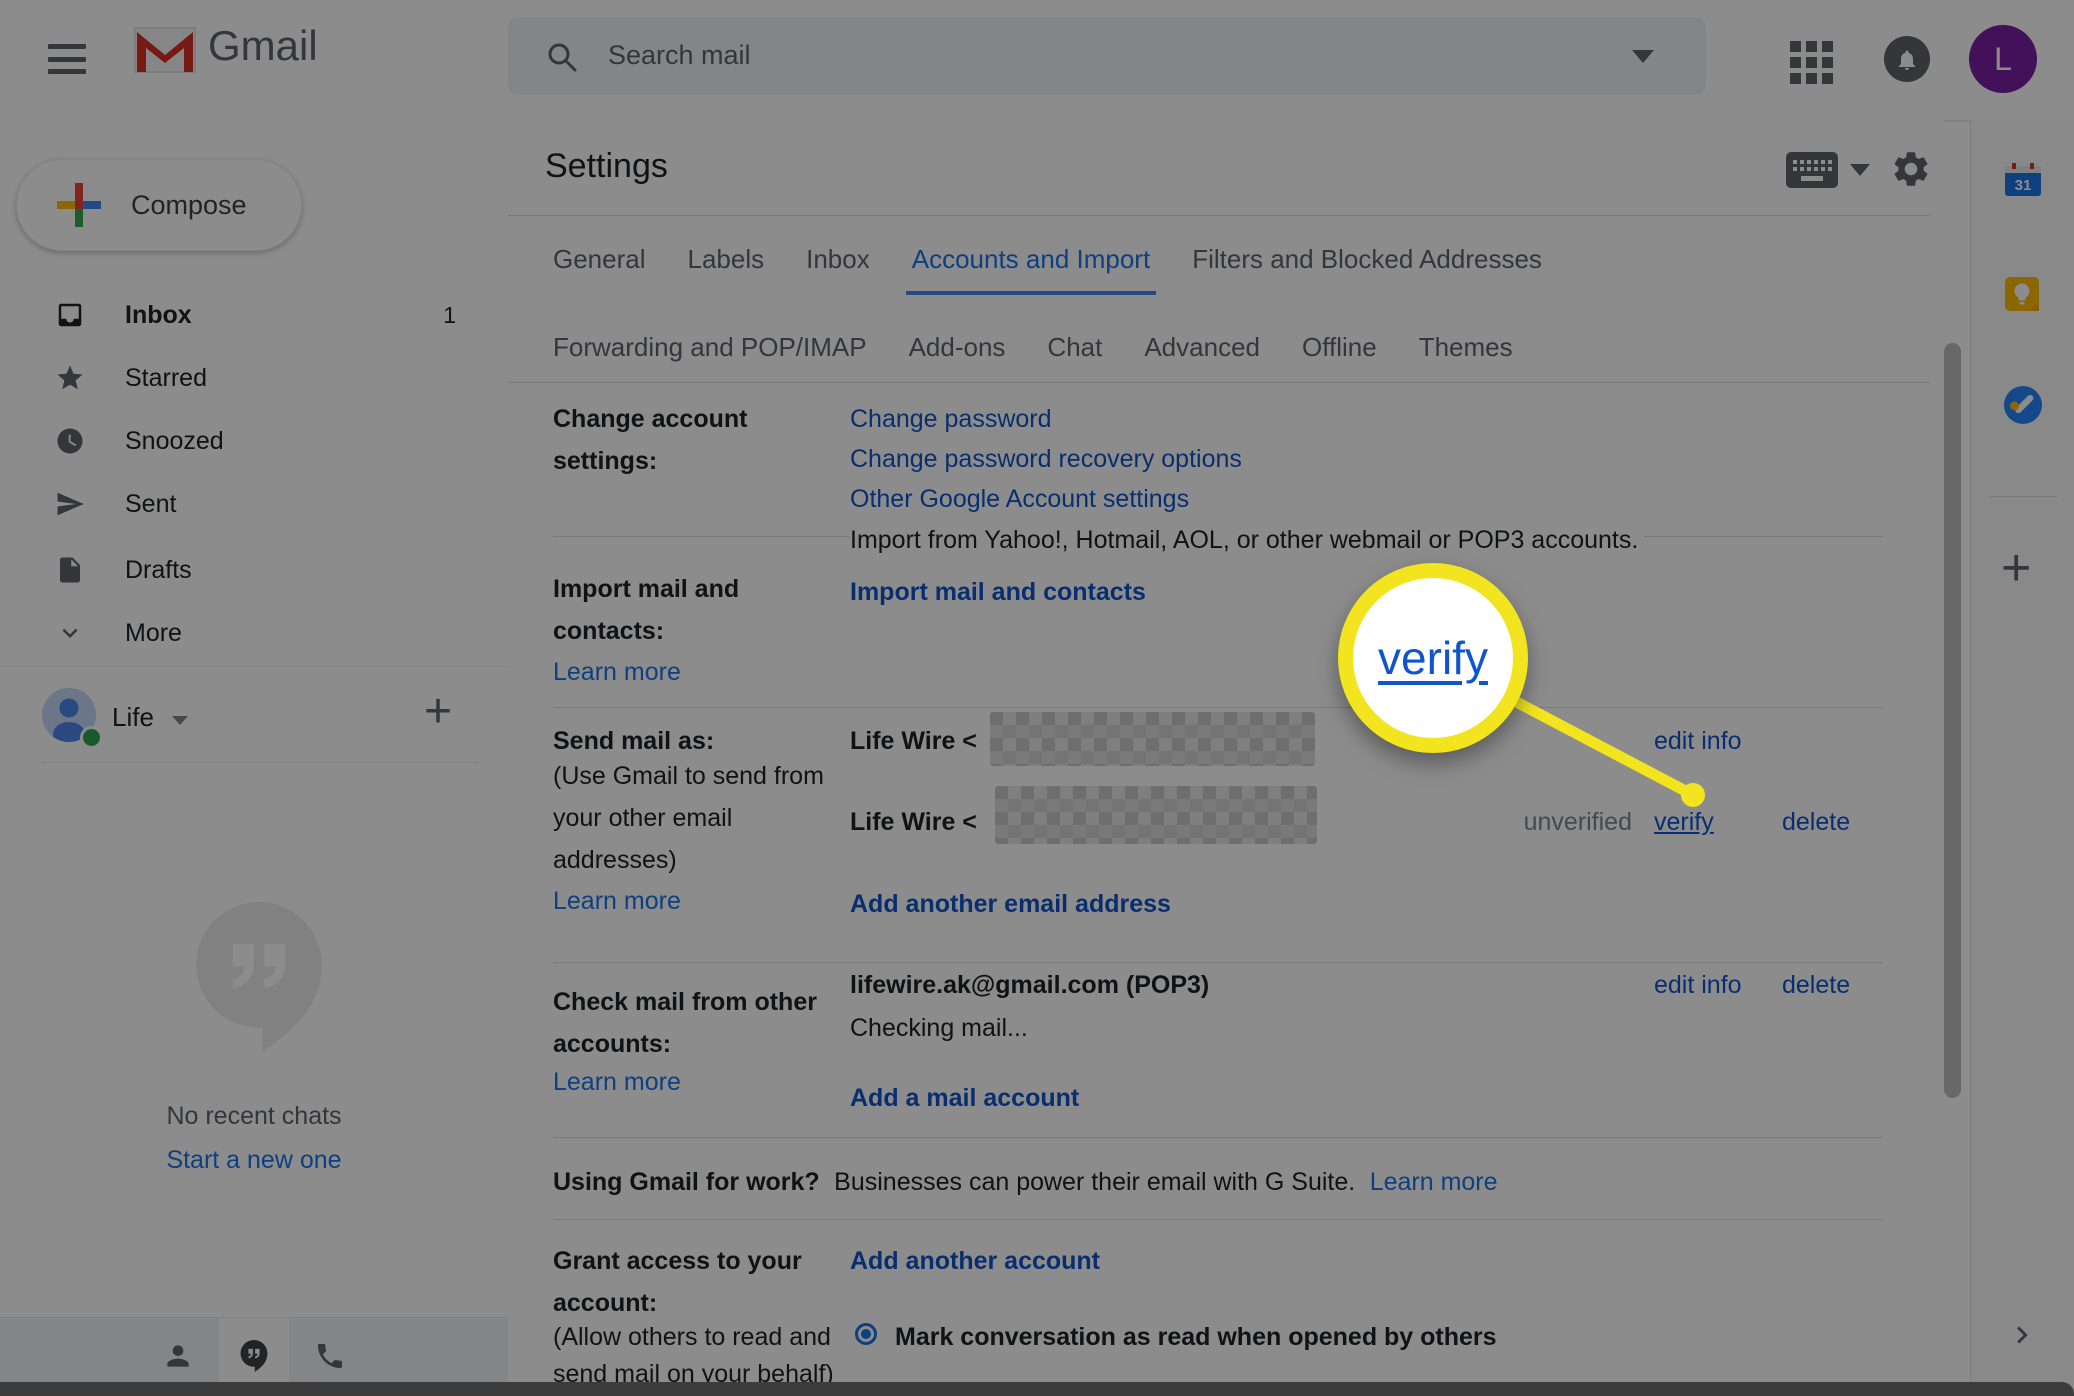 This screenshot has height=1396, width=2074. I want to click on chat-account-name: Life, so click(133, 717).